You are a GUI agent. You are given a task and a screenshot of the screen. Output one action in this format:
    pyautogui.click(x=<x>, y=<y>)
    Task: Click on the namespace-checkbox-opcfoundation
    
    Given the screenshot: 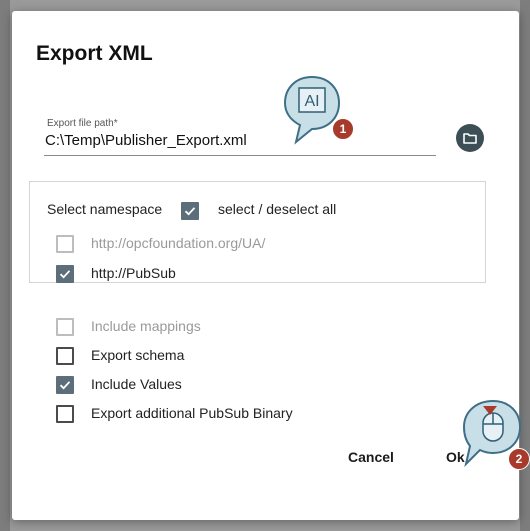 What is the action you would take?
    pyautogui.click(x=65, y=244)
    